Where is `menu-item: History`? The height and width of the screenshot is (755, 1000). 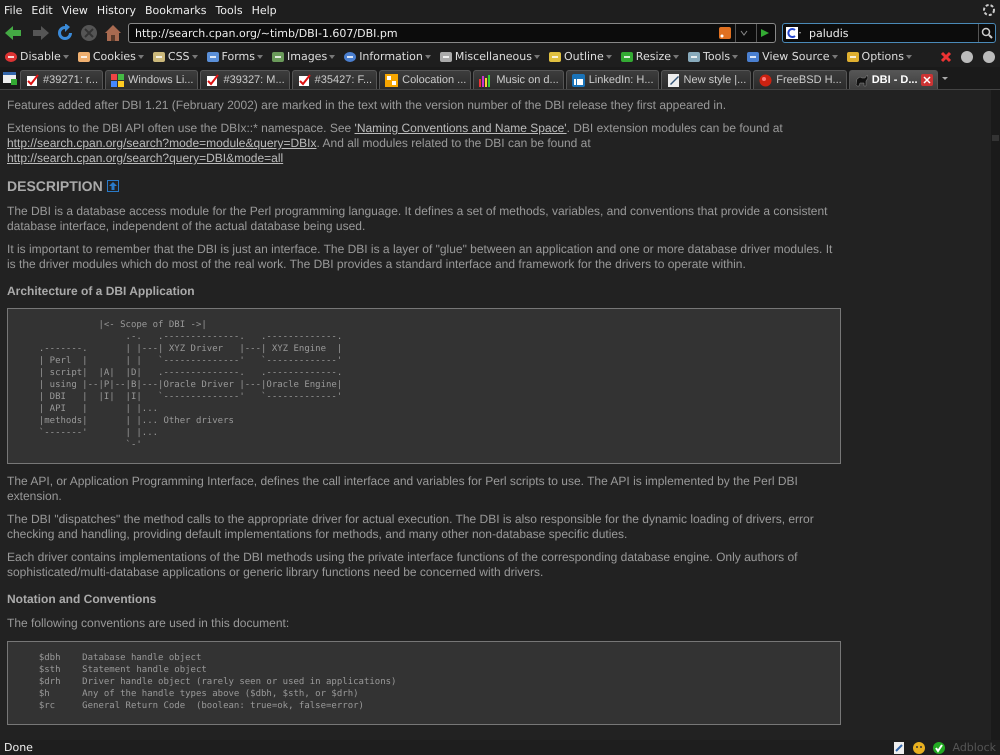
menu-item: History is located at coordinates (116, 10).